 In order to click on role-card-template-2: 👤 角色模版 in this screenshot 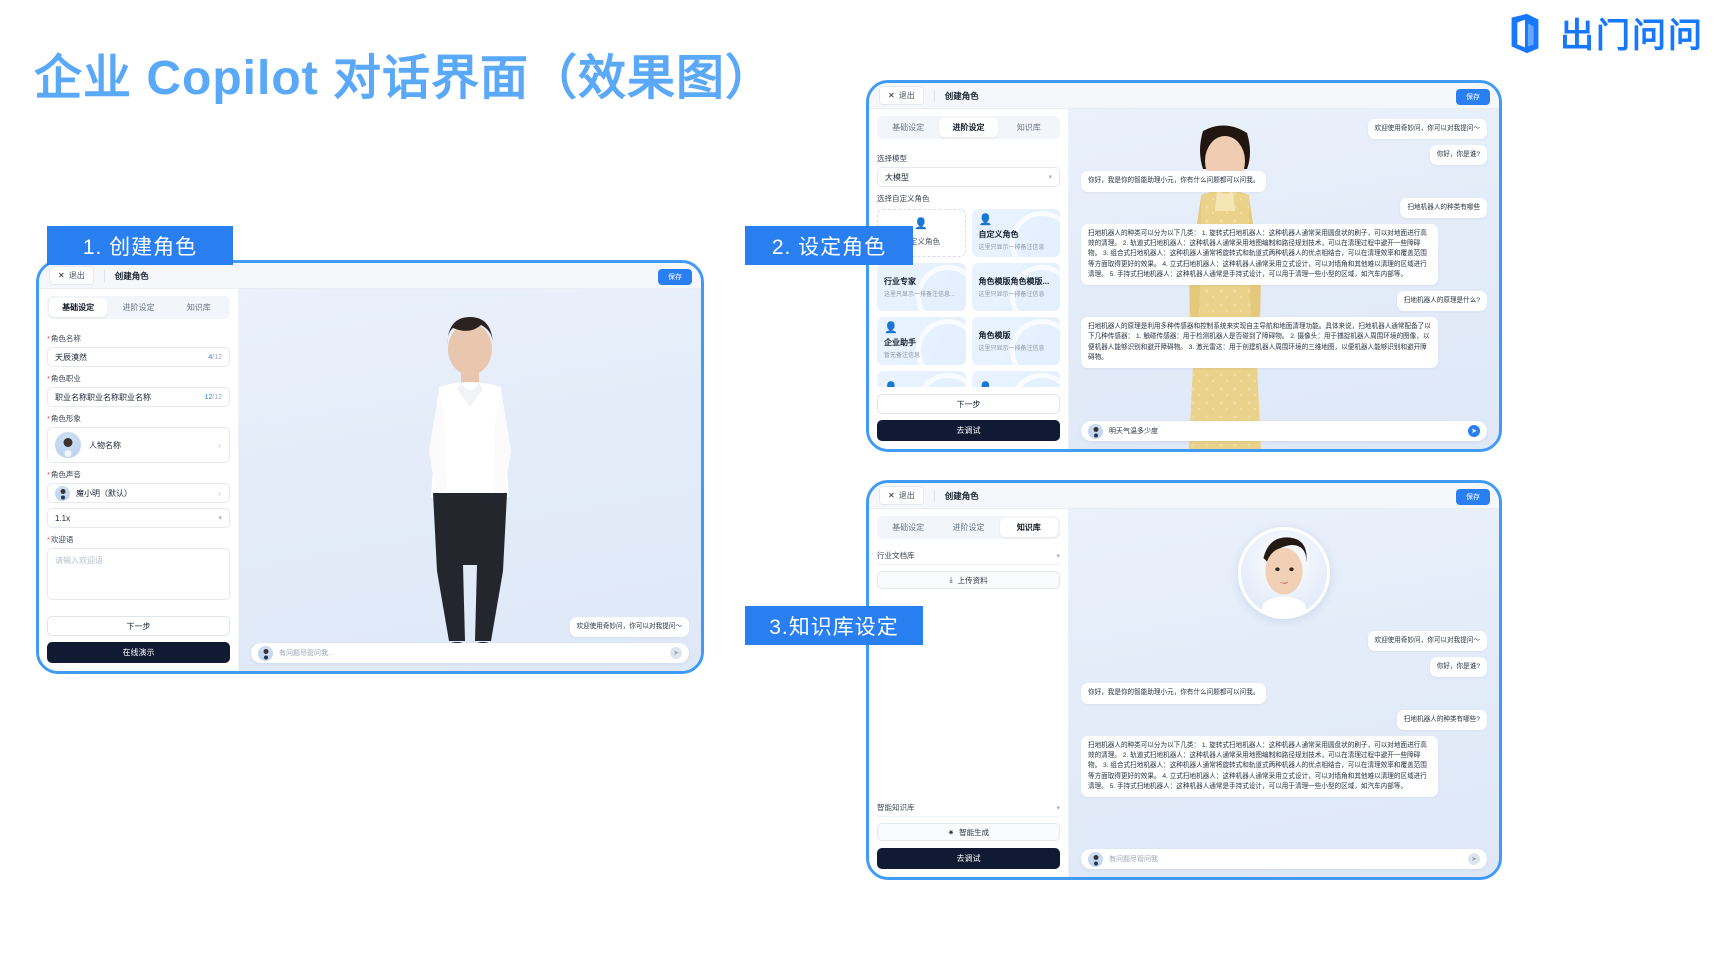, I will do `click(921, 379)`.